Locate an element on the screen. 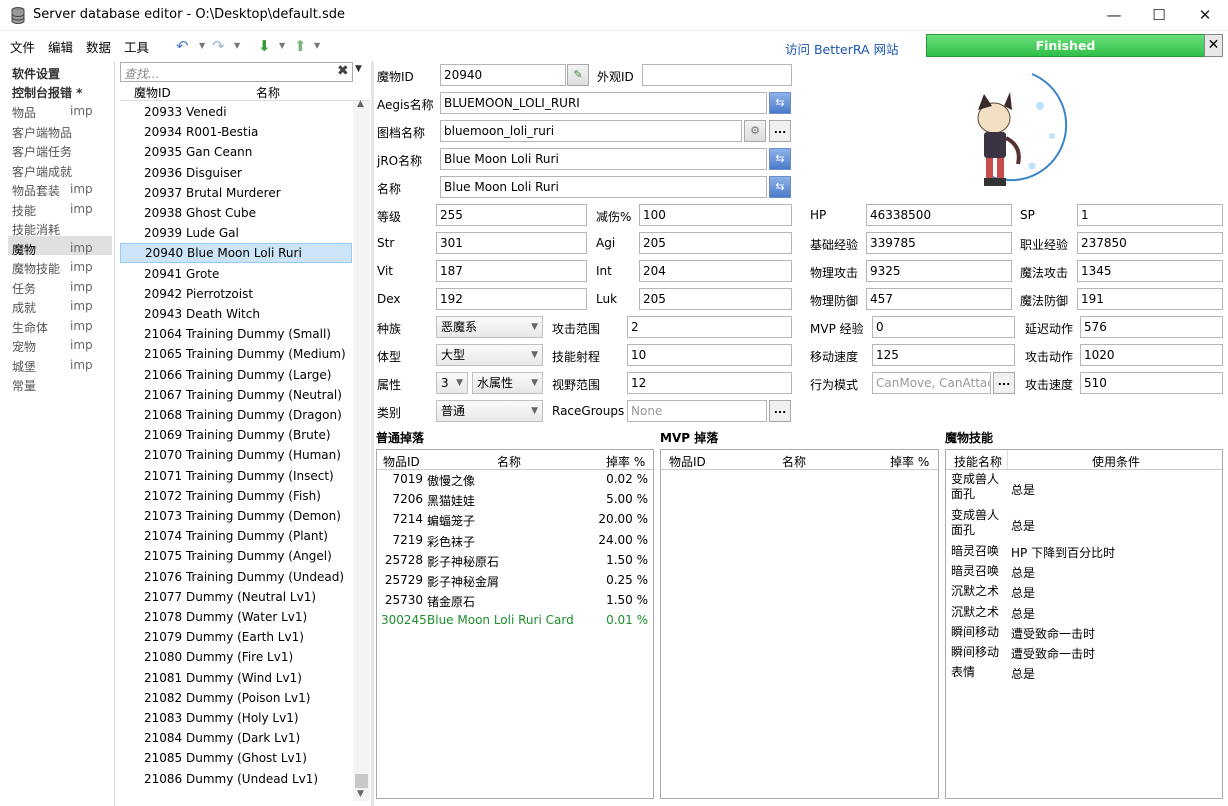  drop-item-id: 25729 is located at coordinates (402, 580).